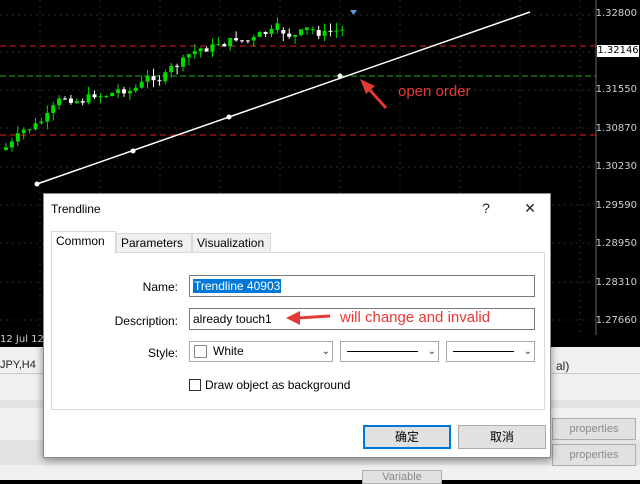  What do you see at coordinates (434, 91) in the screenshot?
I see `open-order-annotation: open order` at bounding box center [434, 91].